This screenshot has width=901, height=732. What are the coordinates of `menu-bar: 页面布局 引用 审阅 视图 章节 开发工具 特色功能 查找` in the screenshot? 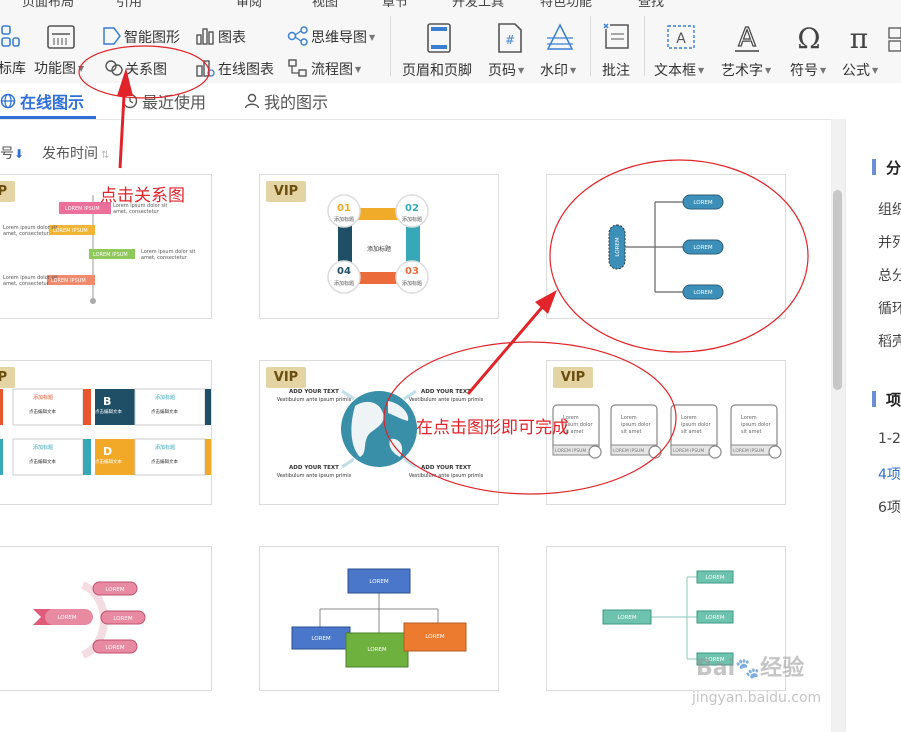 It's located at (450, 4).